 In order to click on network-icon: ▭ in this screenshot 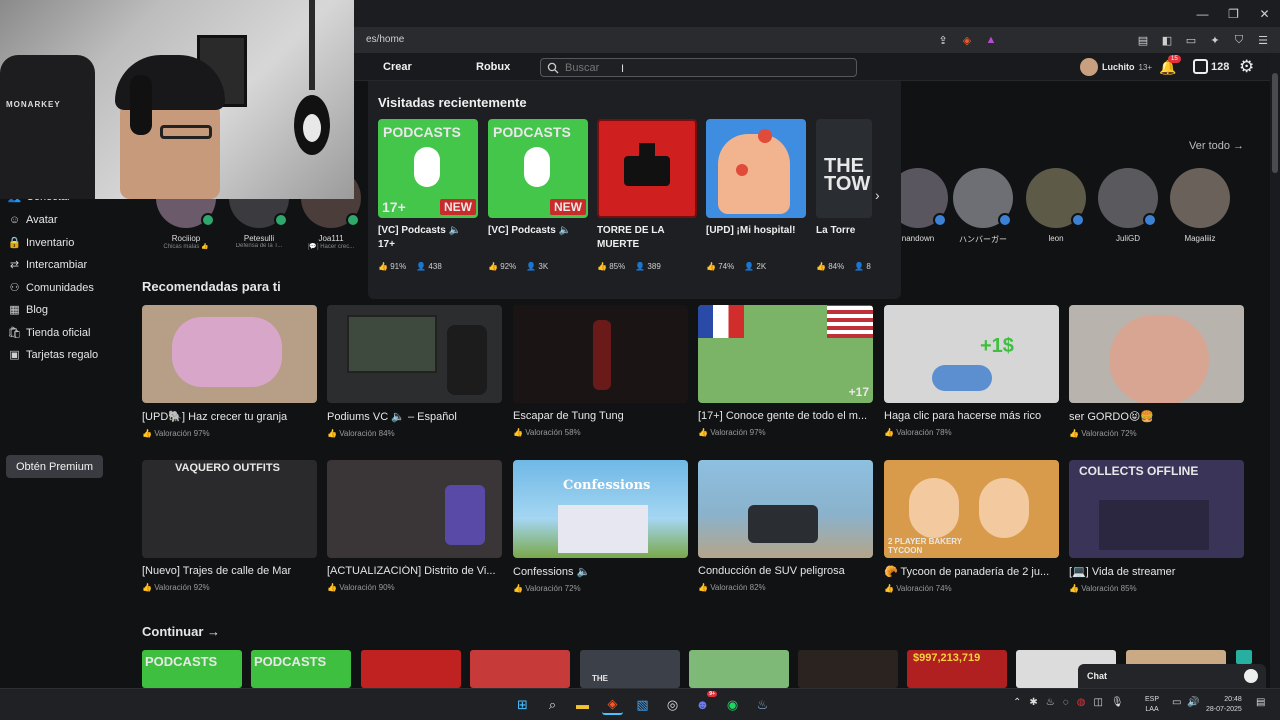, I will do `click(1176, 702)`.